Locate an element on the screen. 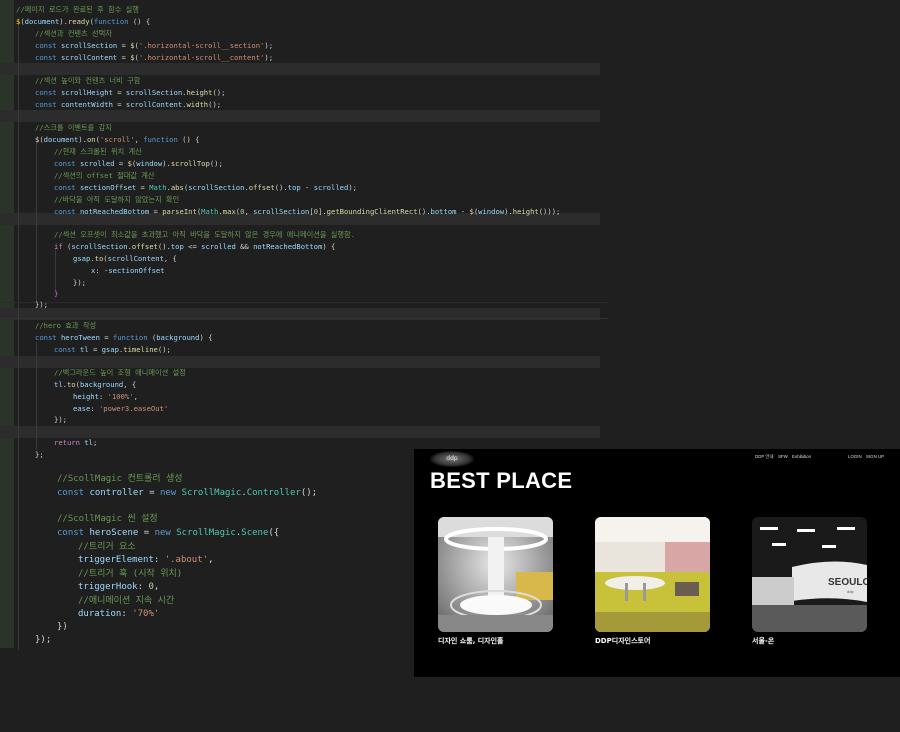  code-large-line: triggerElement: '.about', is located at coordinates (145, 560).